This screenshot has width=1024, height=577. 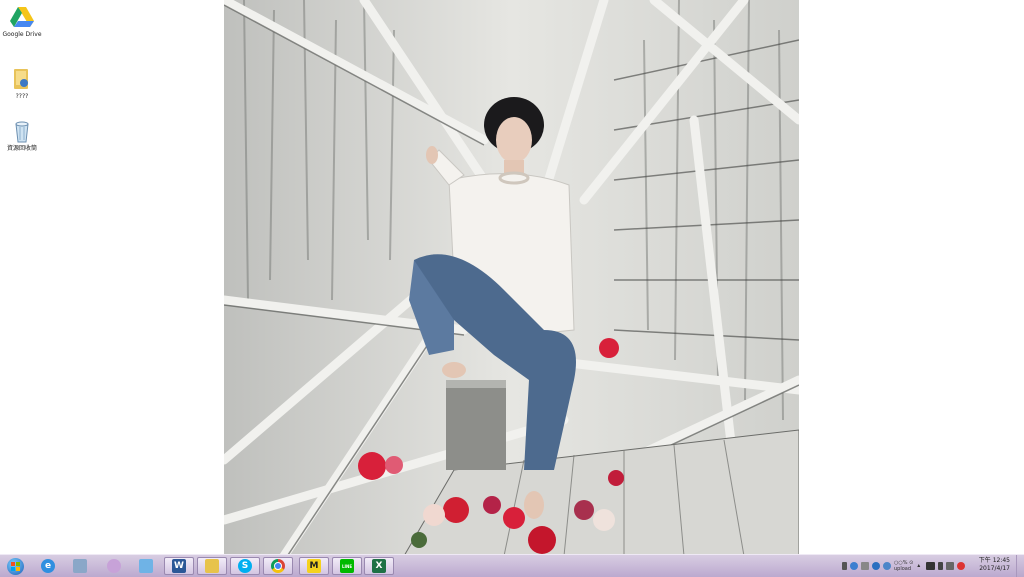 I want to click on taskbar-line: LINE, so click(x=347, y=566).